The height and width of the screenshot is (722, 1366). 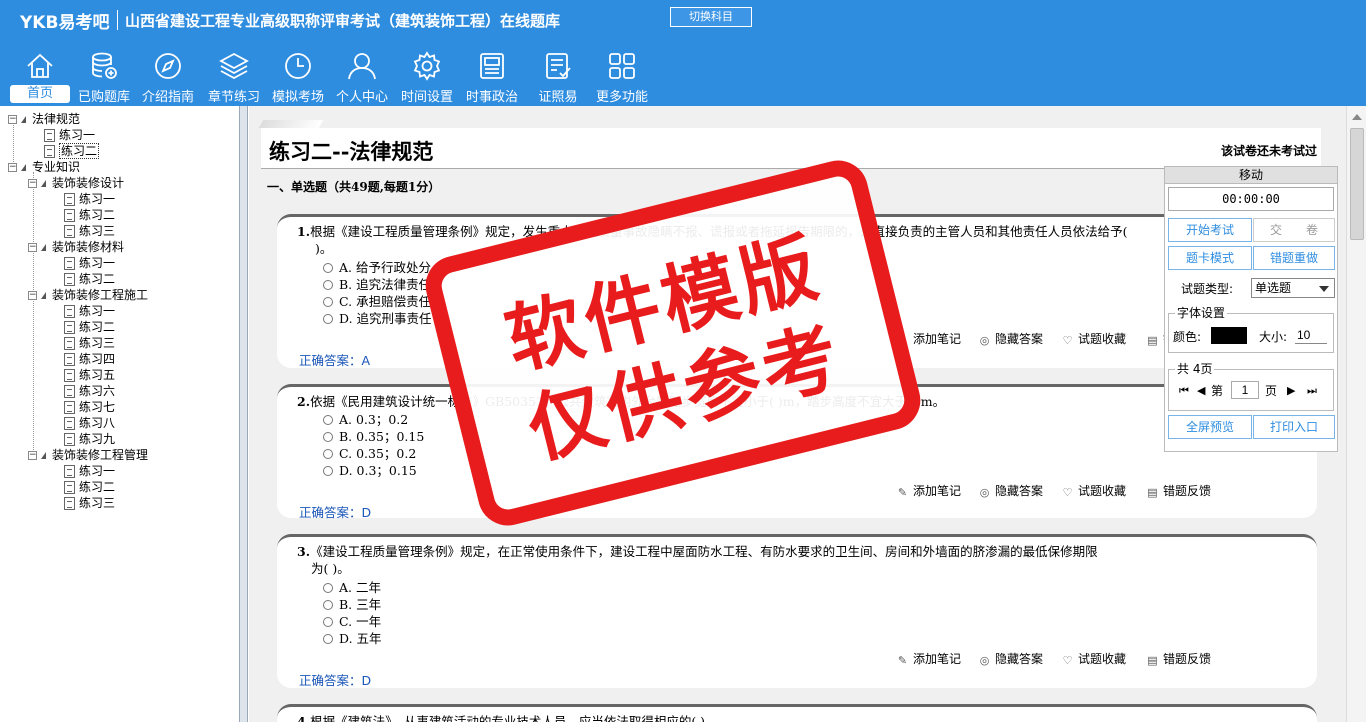 I want to click on size-label: 大小:, so click(x=1273, y=337).